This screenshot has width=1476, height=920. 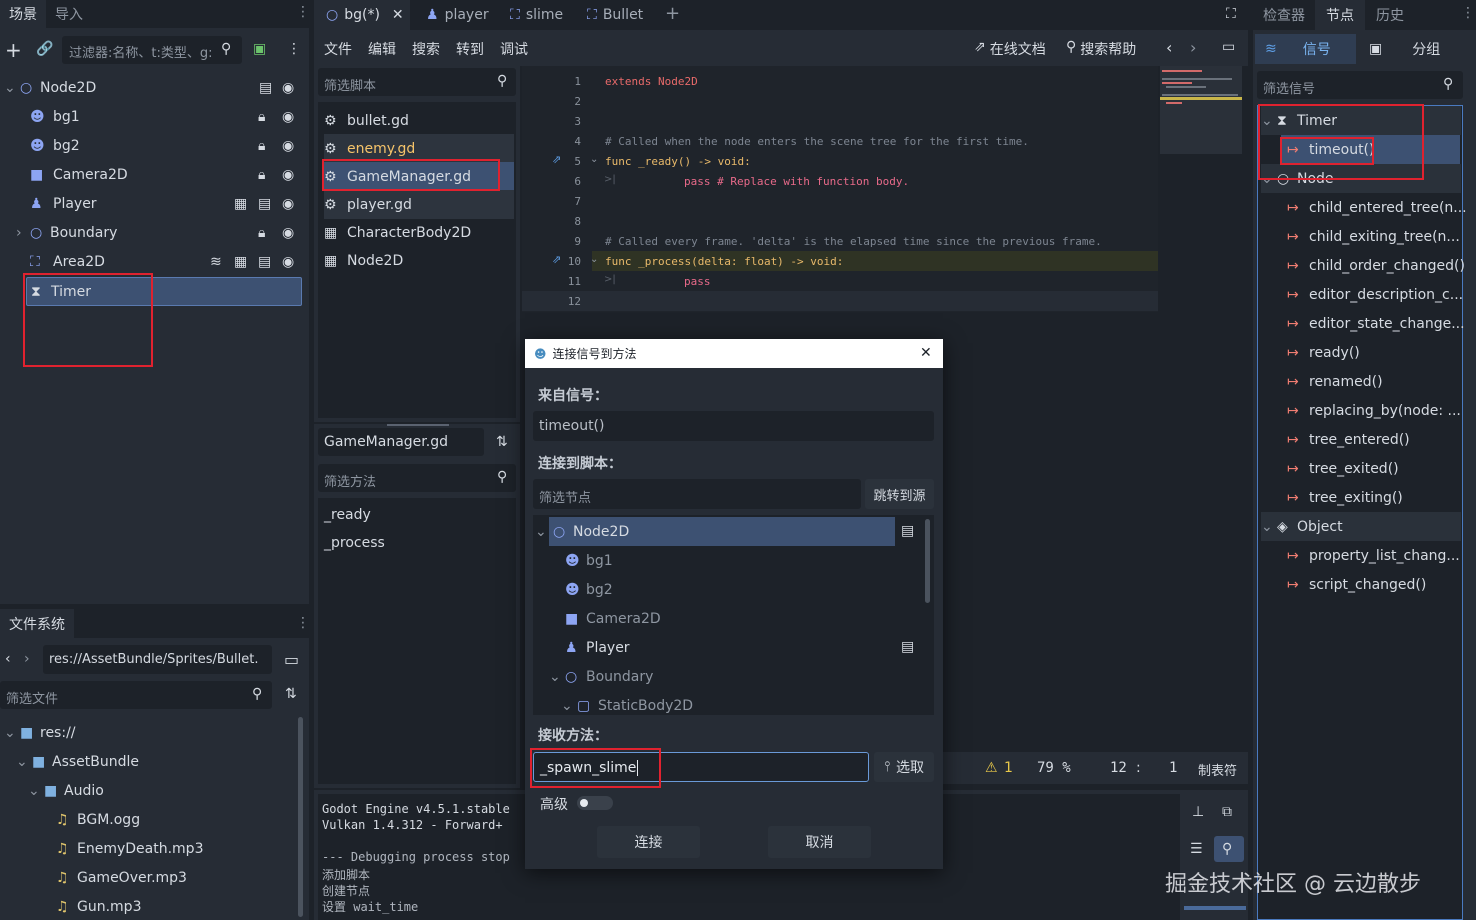 I want to click on pick-method-button: ⫯ 选取, so click(x=904, y=767).